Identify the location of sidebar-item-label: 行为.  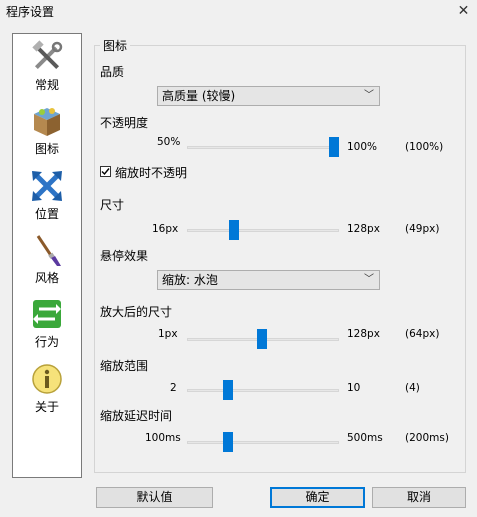
(46, 342).